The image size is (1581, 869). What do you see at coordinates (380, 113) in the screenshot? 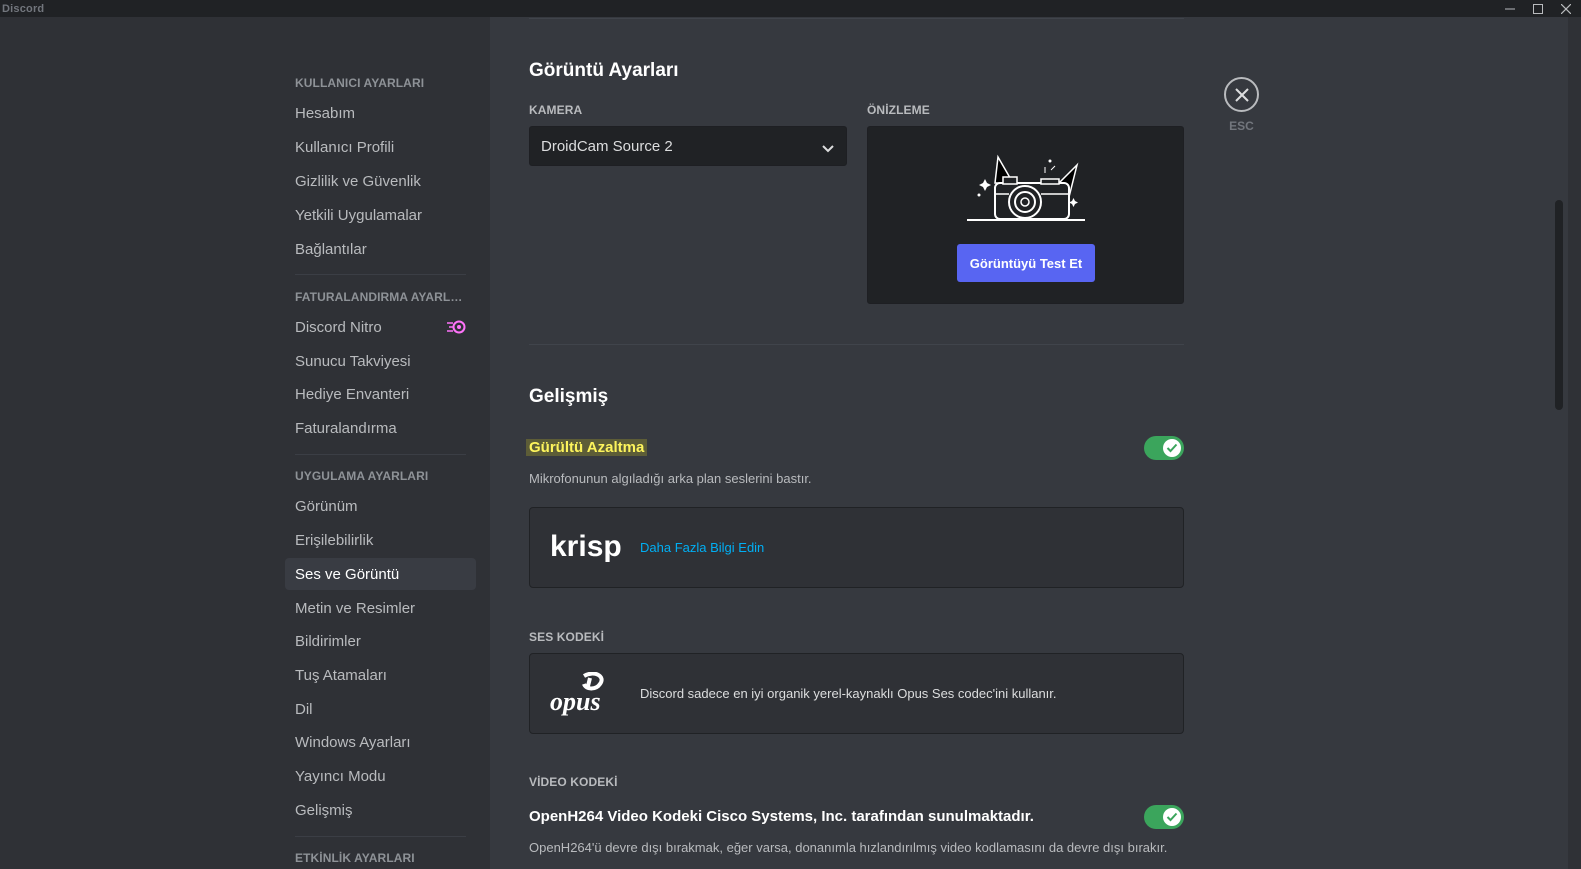
I see `sidebar-item-my-account: Hesabım` at bounding box center [380, 113].